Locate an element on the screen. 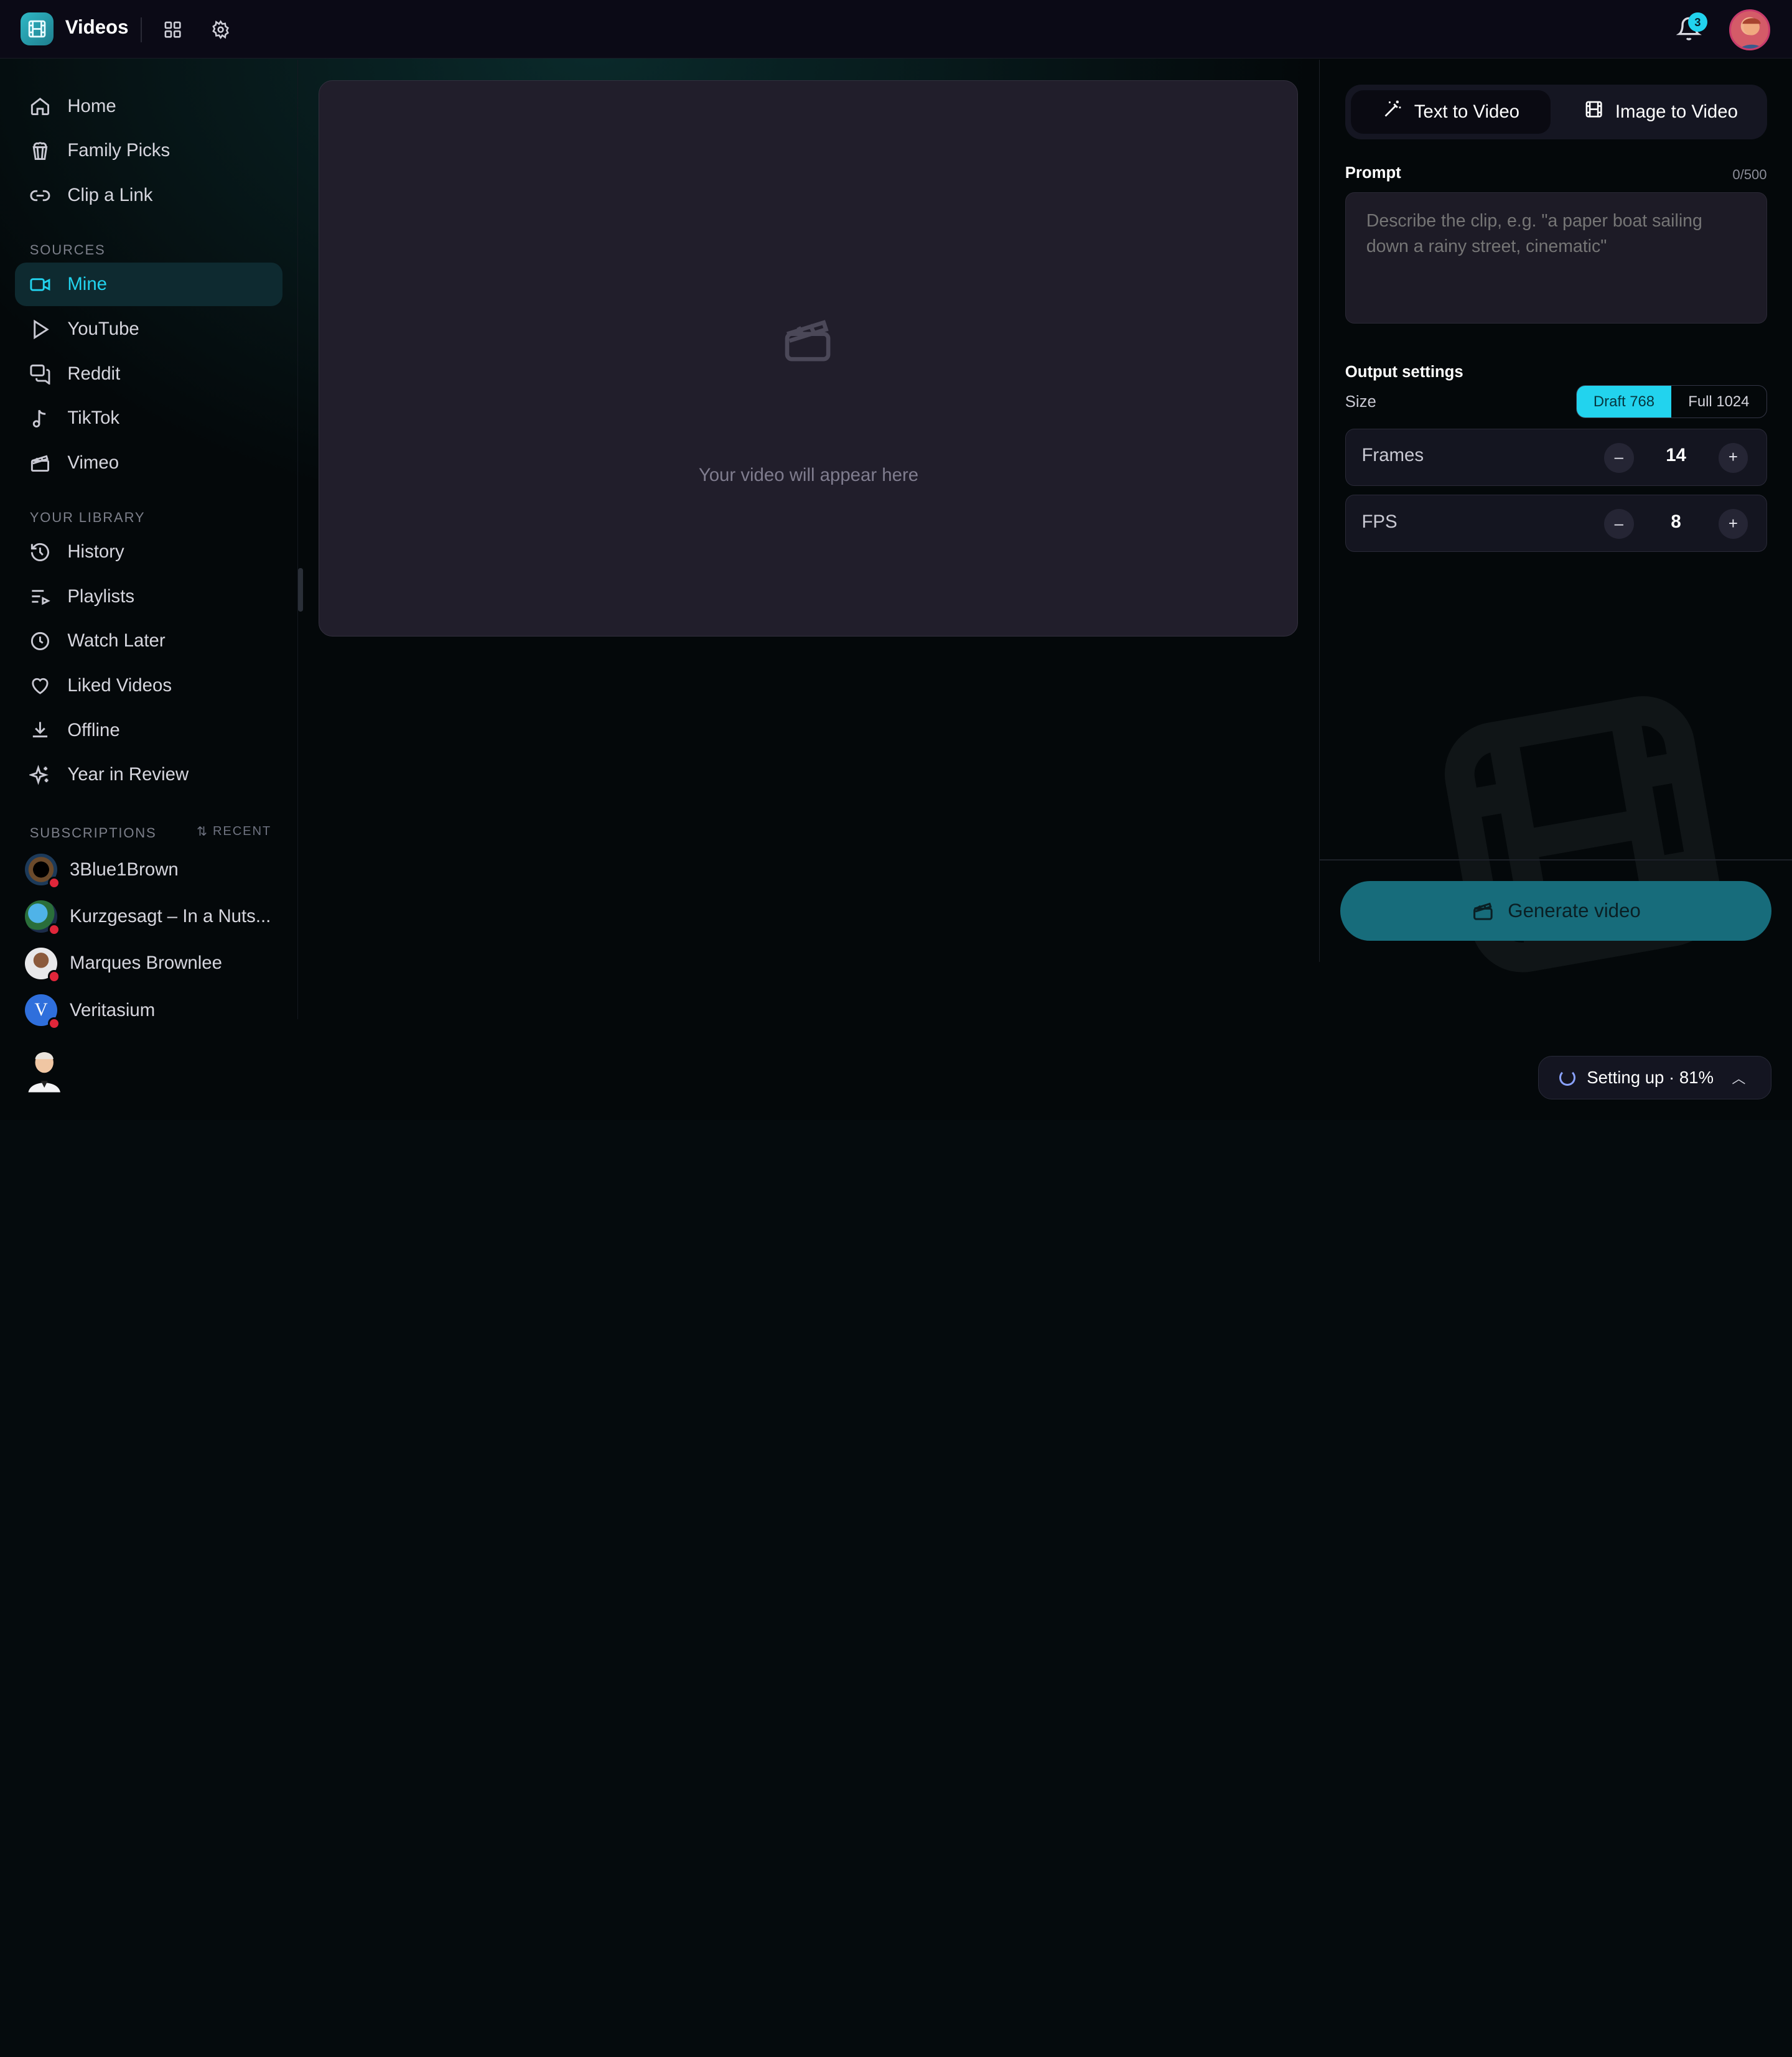  sidebar-item-history: History is located at coordinates (149, 552).